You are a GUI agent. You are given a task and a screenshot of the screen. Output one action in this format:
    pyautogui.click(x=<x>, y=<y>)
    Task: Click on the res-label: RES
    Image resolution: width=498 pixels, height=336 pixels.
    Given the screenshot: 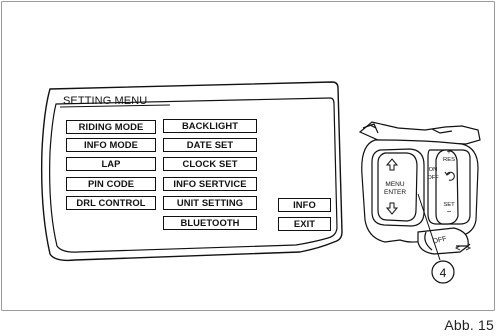 What is the action you would take?
    pyautogui.click(x=449, y=160)
    